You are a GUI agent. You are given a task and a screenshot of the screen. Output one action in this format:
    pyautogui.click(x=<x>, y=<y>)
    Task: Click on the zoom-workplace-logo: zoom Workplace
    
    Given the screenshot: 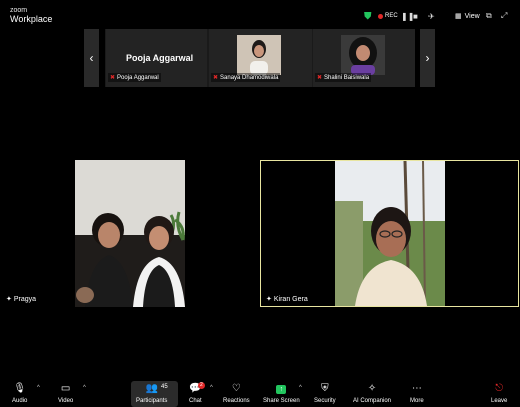 What is the action you would take?
    pyautogui.click(x=31, y=15)
    